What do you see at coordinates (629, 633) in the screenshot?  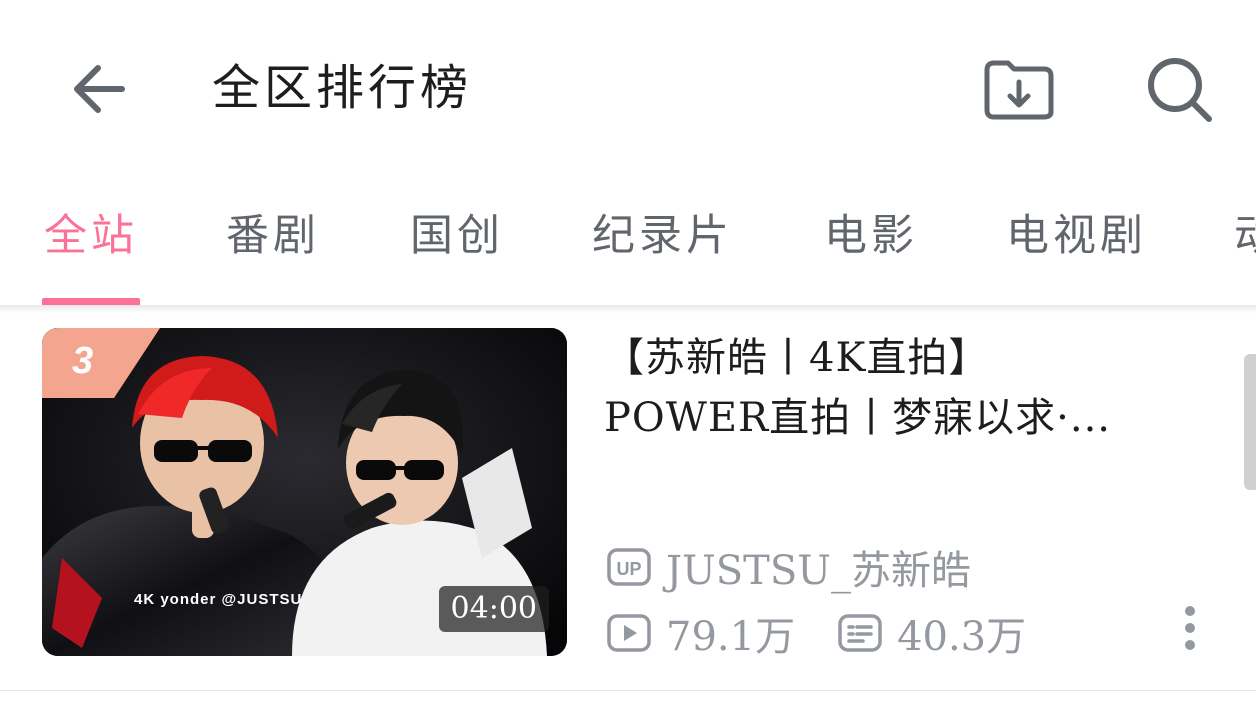 I see `play-count-icon` at bounding box center [629, 633].